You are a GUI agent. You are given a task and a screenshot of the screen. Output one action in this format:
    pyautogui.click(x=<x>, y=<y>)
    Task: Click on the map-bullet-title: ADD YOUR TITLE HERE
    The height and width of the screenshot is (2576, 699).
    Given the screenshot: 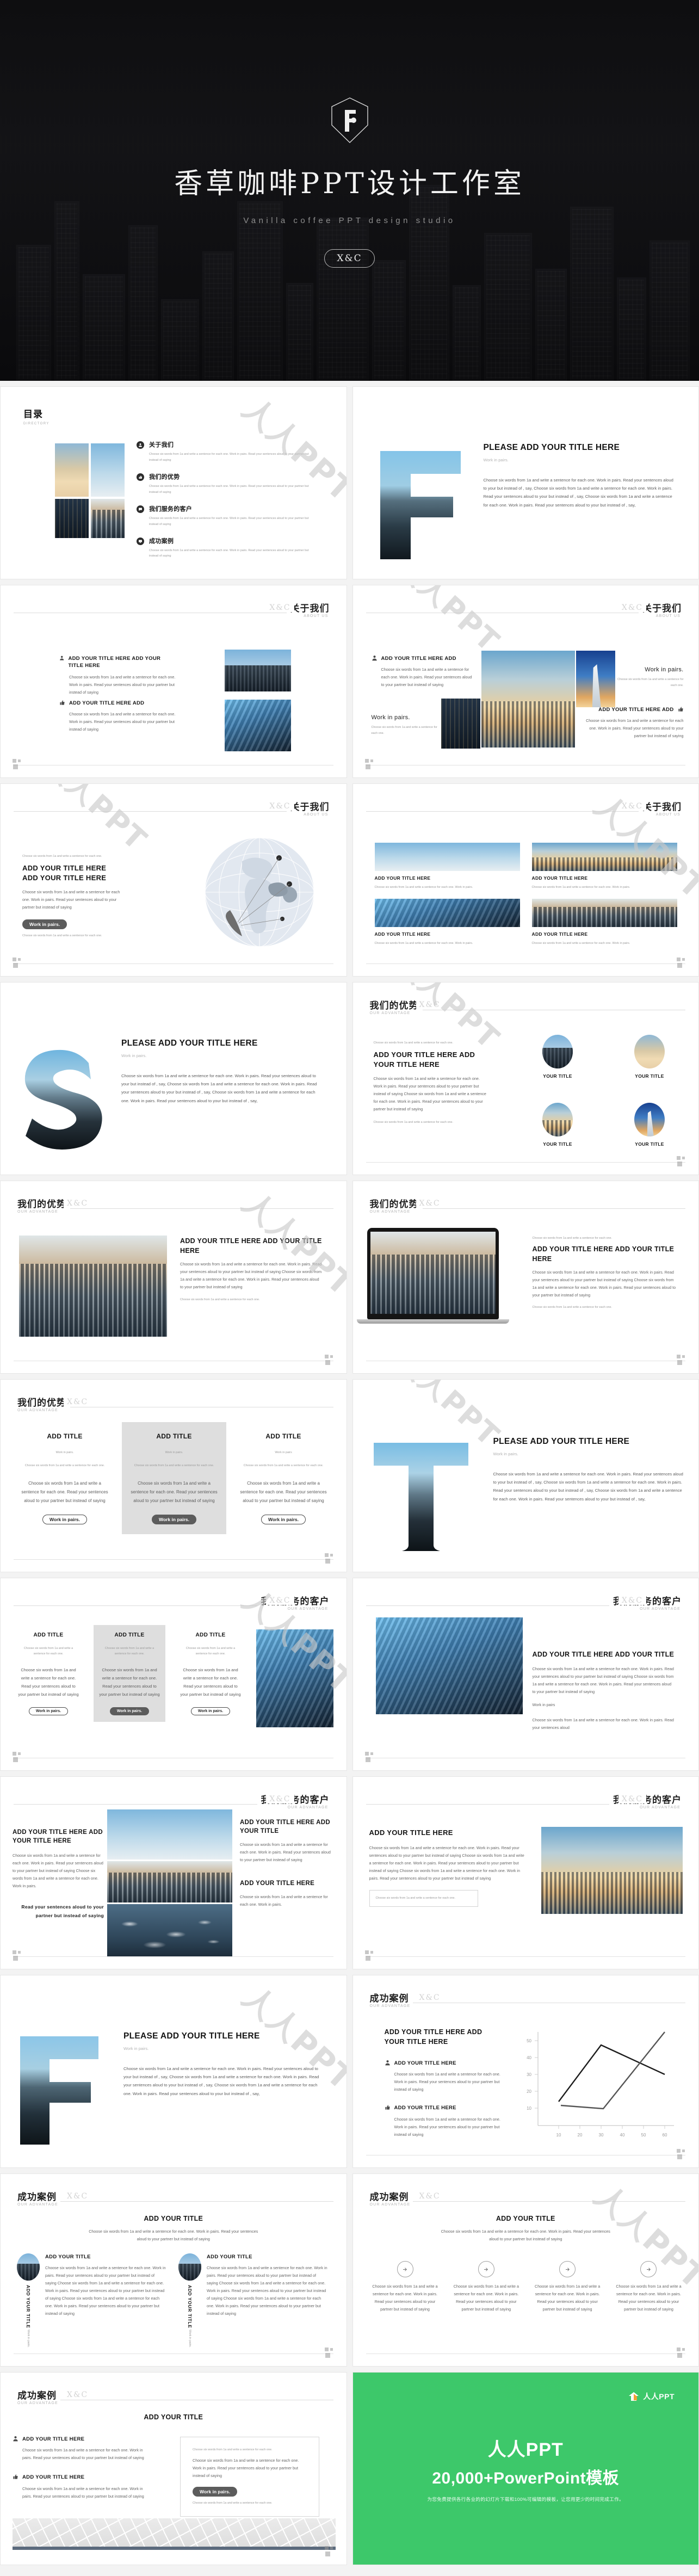 What is the action you would take?
    pyautogui.click(x=53, y=2439)
    